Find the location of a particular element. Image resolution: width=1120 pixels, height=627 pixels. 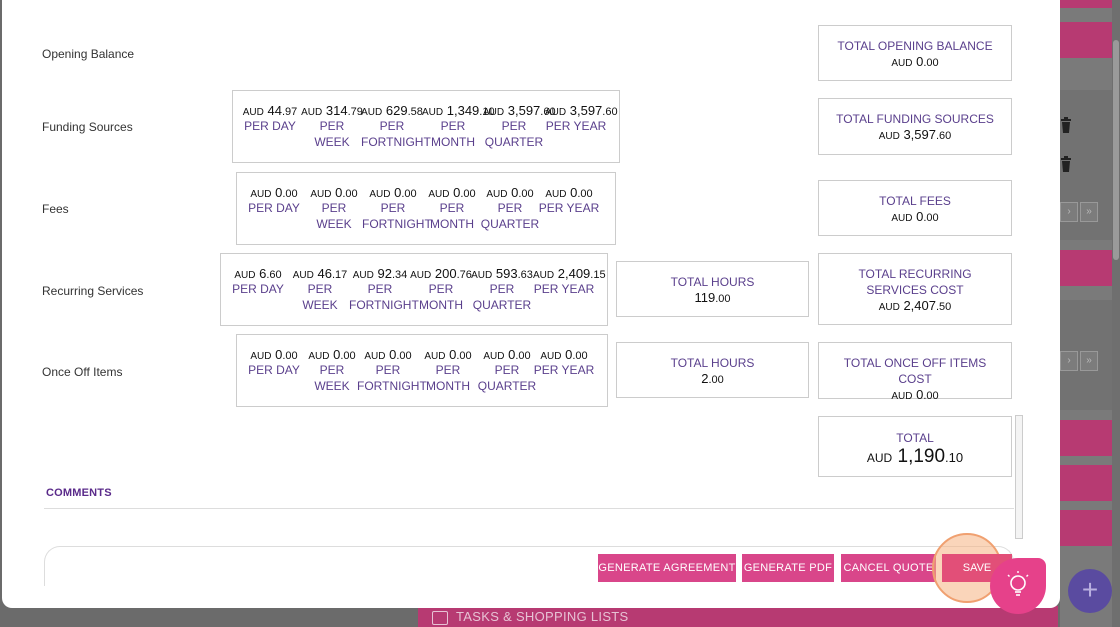

generate-pdf-button: GENERATE PDF is located at coordinates (788, 568).